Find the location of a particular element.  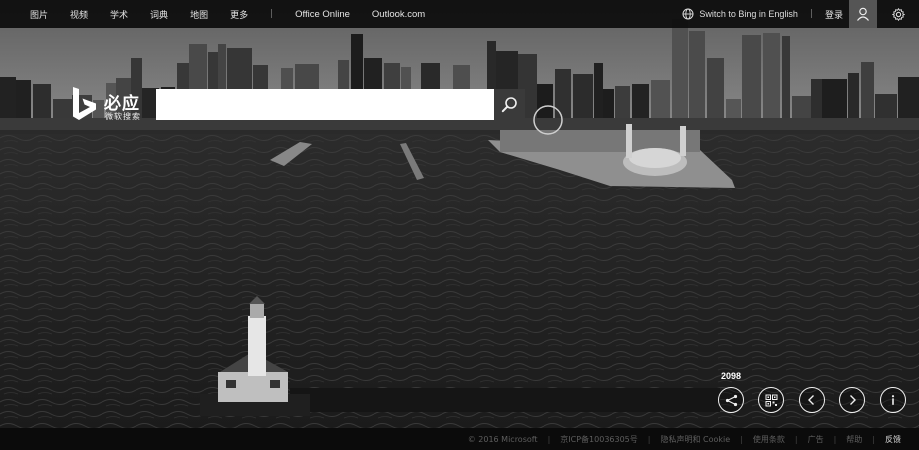

share-count: 2098 is located at coordinates (731, 376).